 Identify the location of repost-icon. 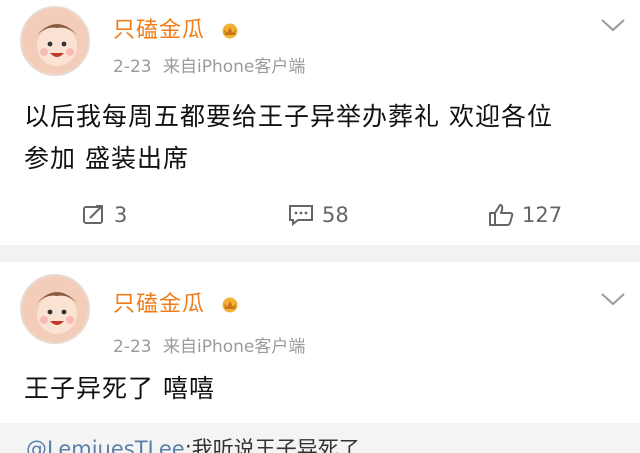
(93, 214).